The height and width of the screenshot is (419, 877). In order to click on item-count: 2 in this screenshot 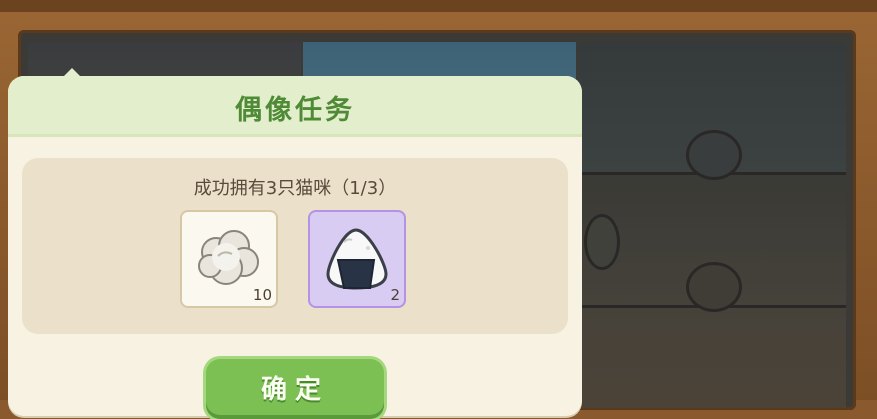, I will do `click(395, 295)`.